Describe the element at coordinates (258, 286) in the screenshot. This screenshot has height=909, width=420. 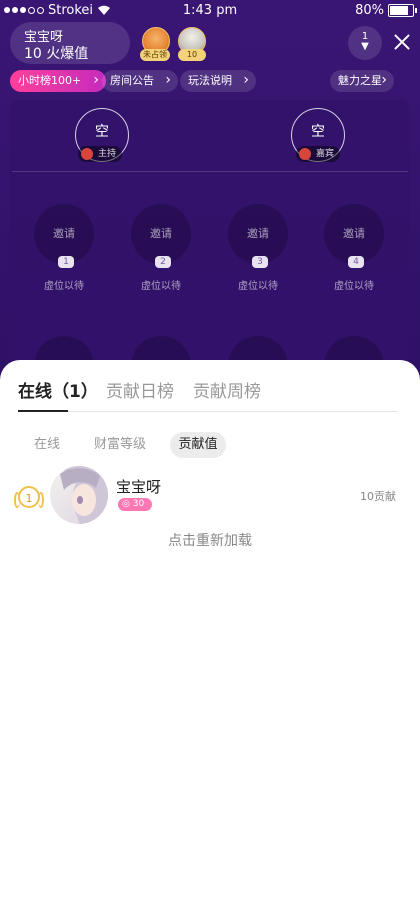
I see `mic-seat-3-status: 虚位以待` at that location.